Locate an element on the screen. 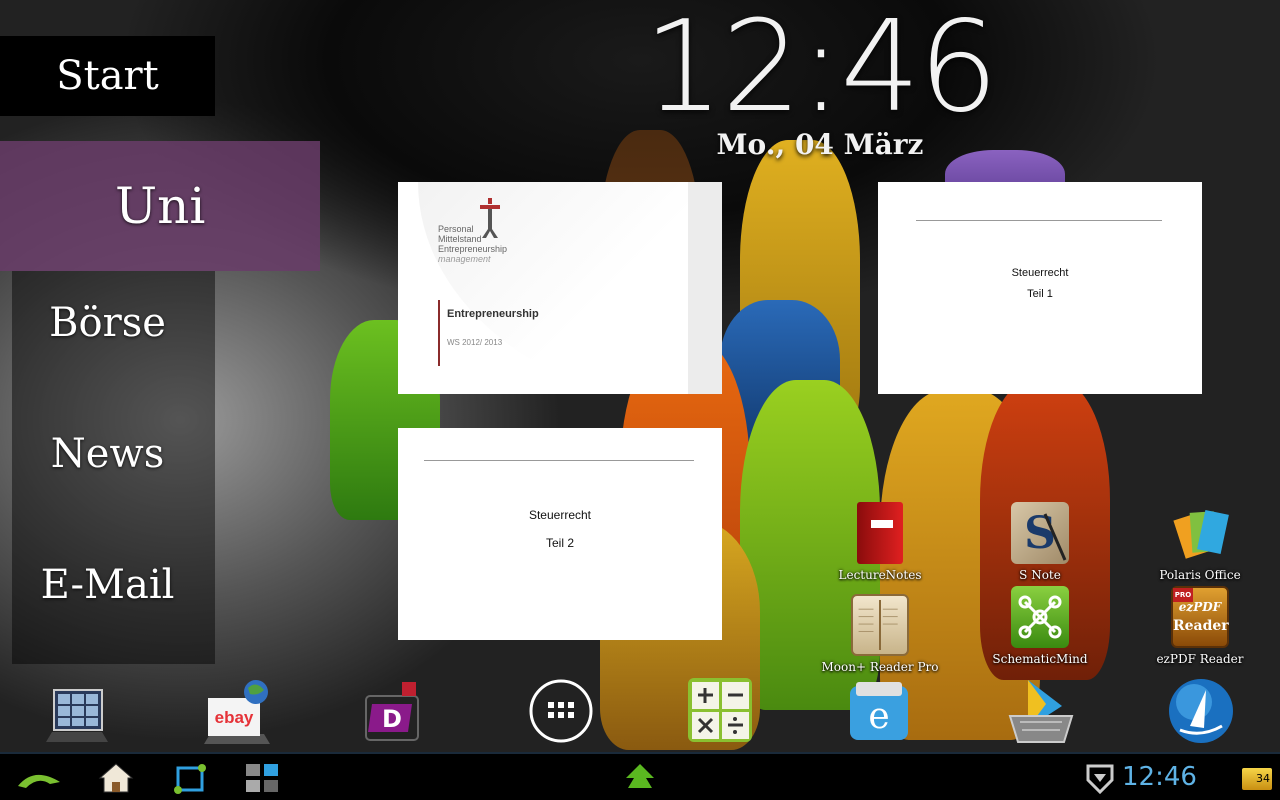 Image resolution: width=1280 pixels, height=800 pixels. d-app-icon: D is located at coordinates (392, 711).